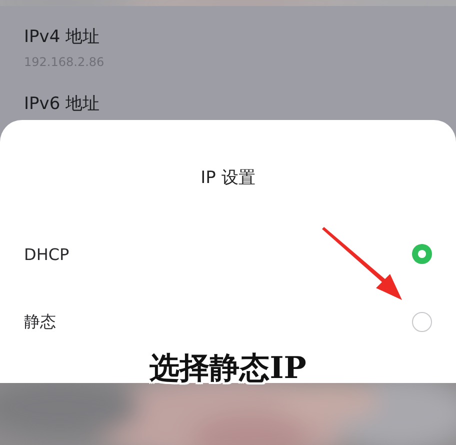 The image size is (456, 445). I want to click on option-label: DHCP, so click(47, 254).